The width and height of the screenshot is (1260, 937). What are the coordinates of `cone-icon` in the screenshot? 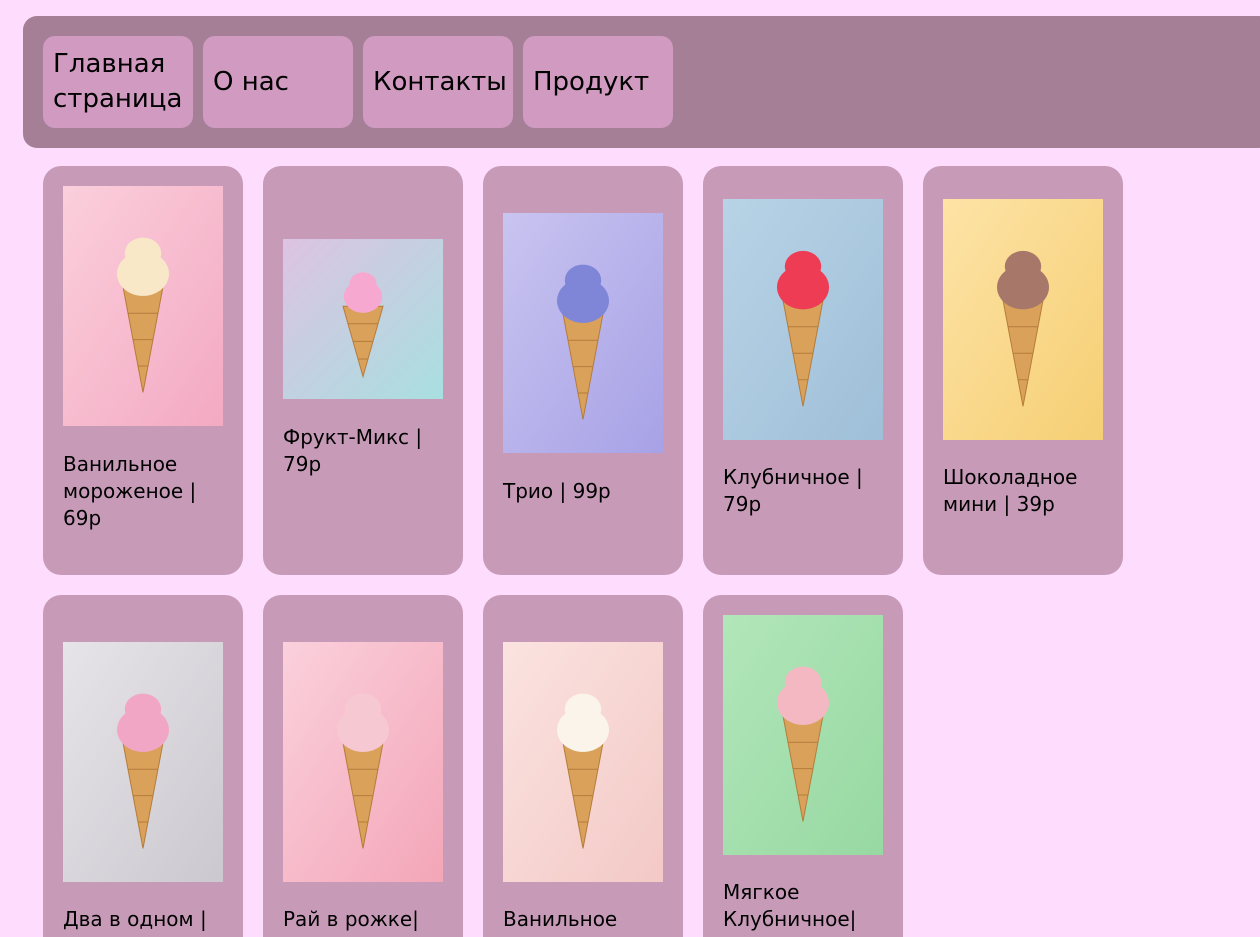 It's located at (363, 762).